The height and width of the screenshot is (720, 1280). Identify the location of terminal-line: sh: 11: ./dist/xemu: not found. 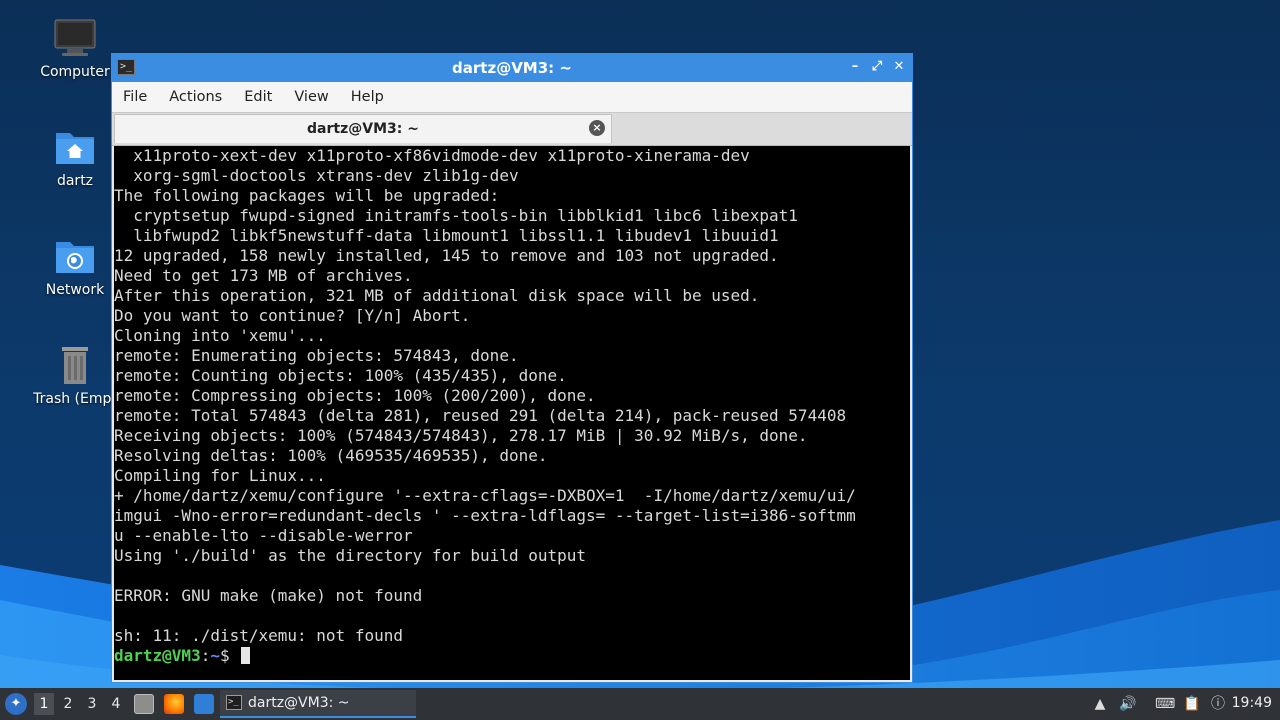
(258, 635).